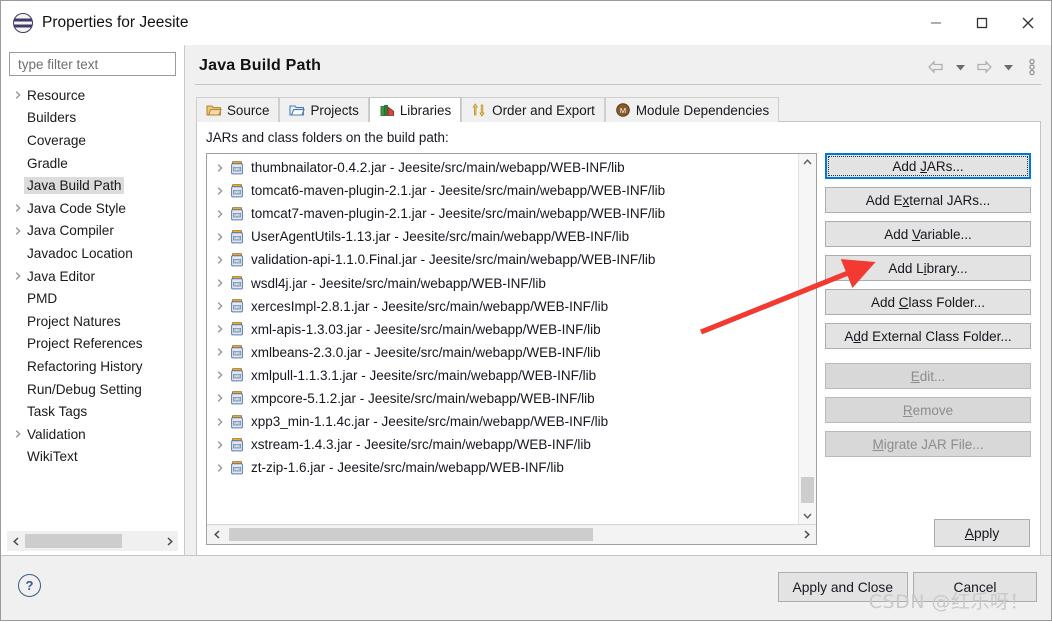  Describe the element at coordinates (692, 109) in the screenshot. I see `tab-module-dependencies: M Module Dependencies` at that location.